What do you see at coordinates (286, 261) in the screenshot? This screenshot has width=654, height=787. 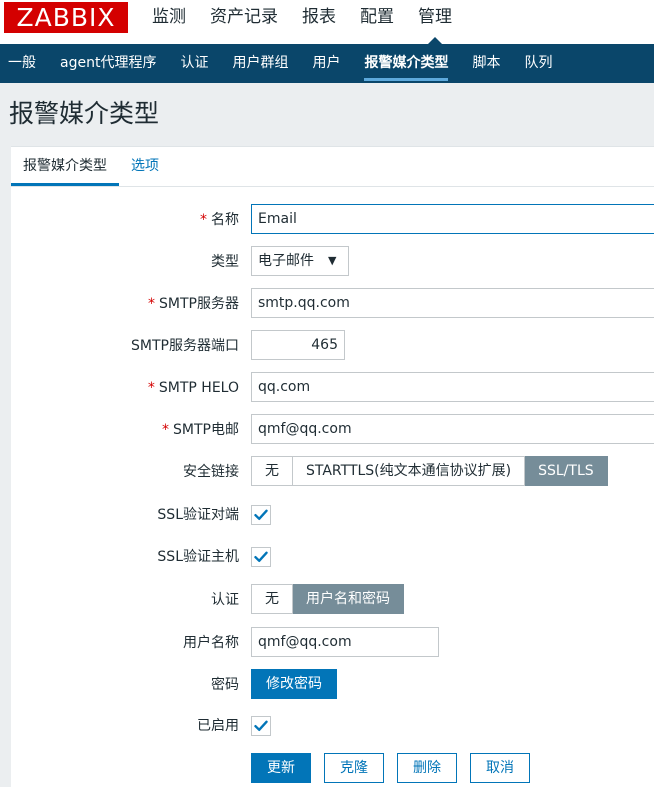 I see `type-select-value: 电子邮件` at bounding box center [286, 261].